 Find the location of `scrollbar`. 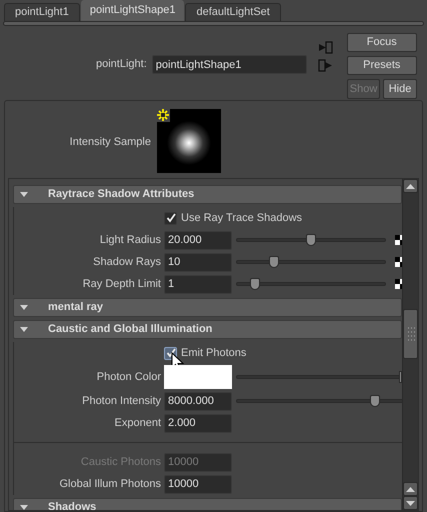

scrollbar is located at coordinates (410, 344).